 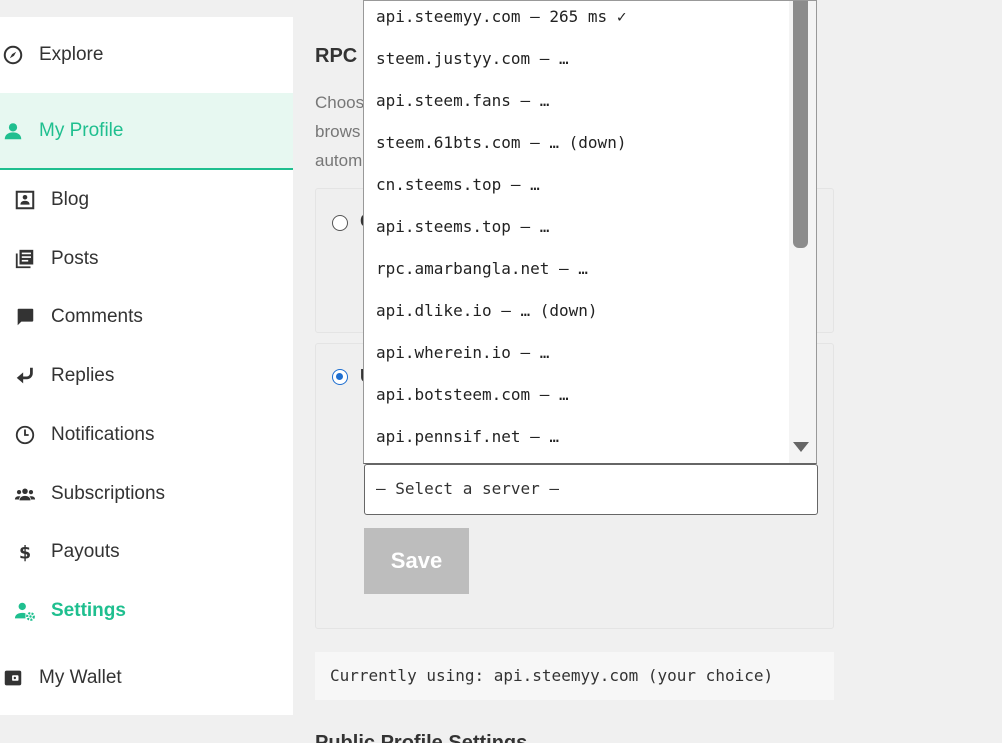 I want to click on dropdown-option: steem.61bts.com — … (down), so click(x=501, y=142).